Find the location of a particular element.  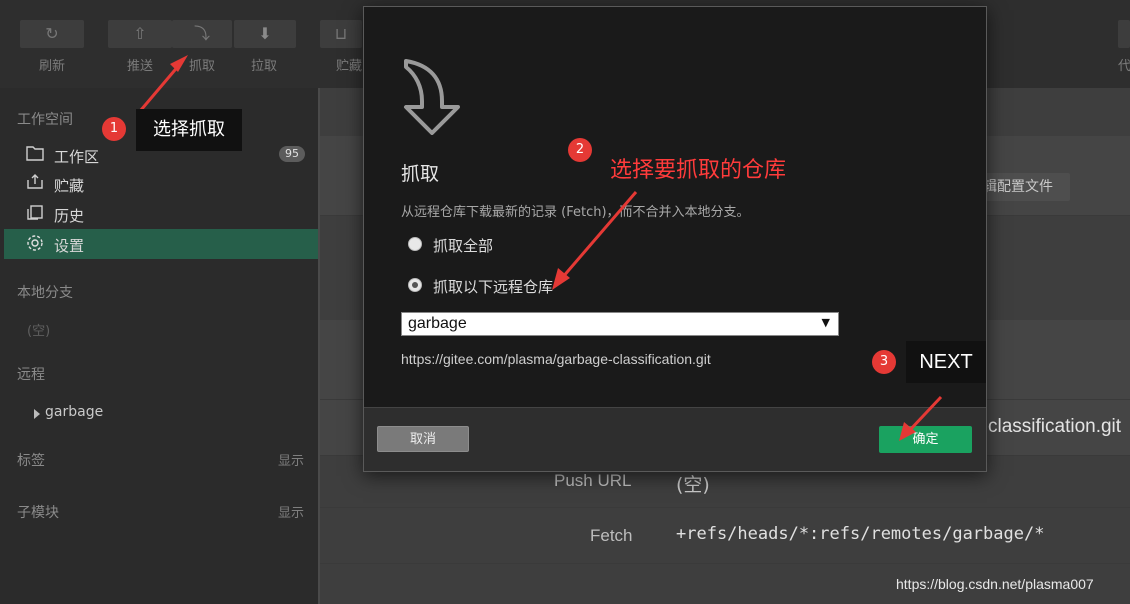

stash-icon: ⊔ is located at coordinates (341, 33).